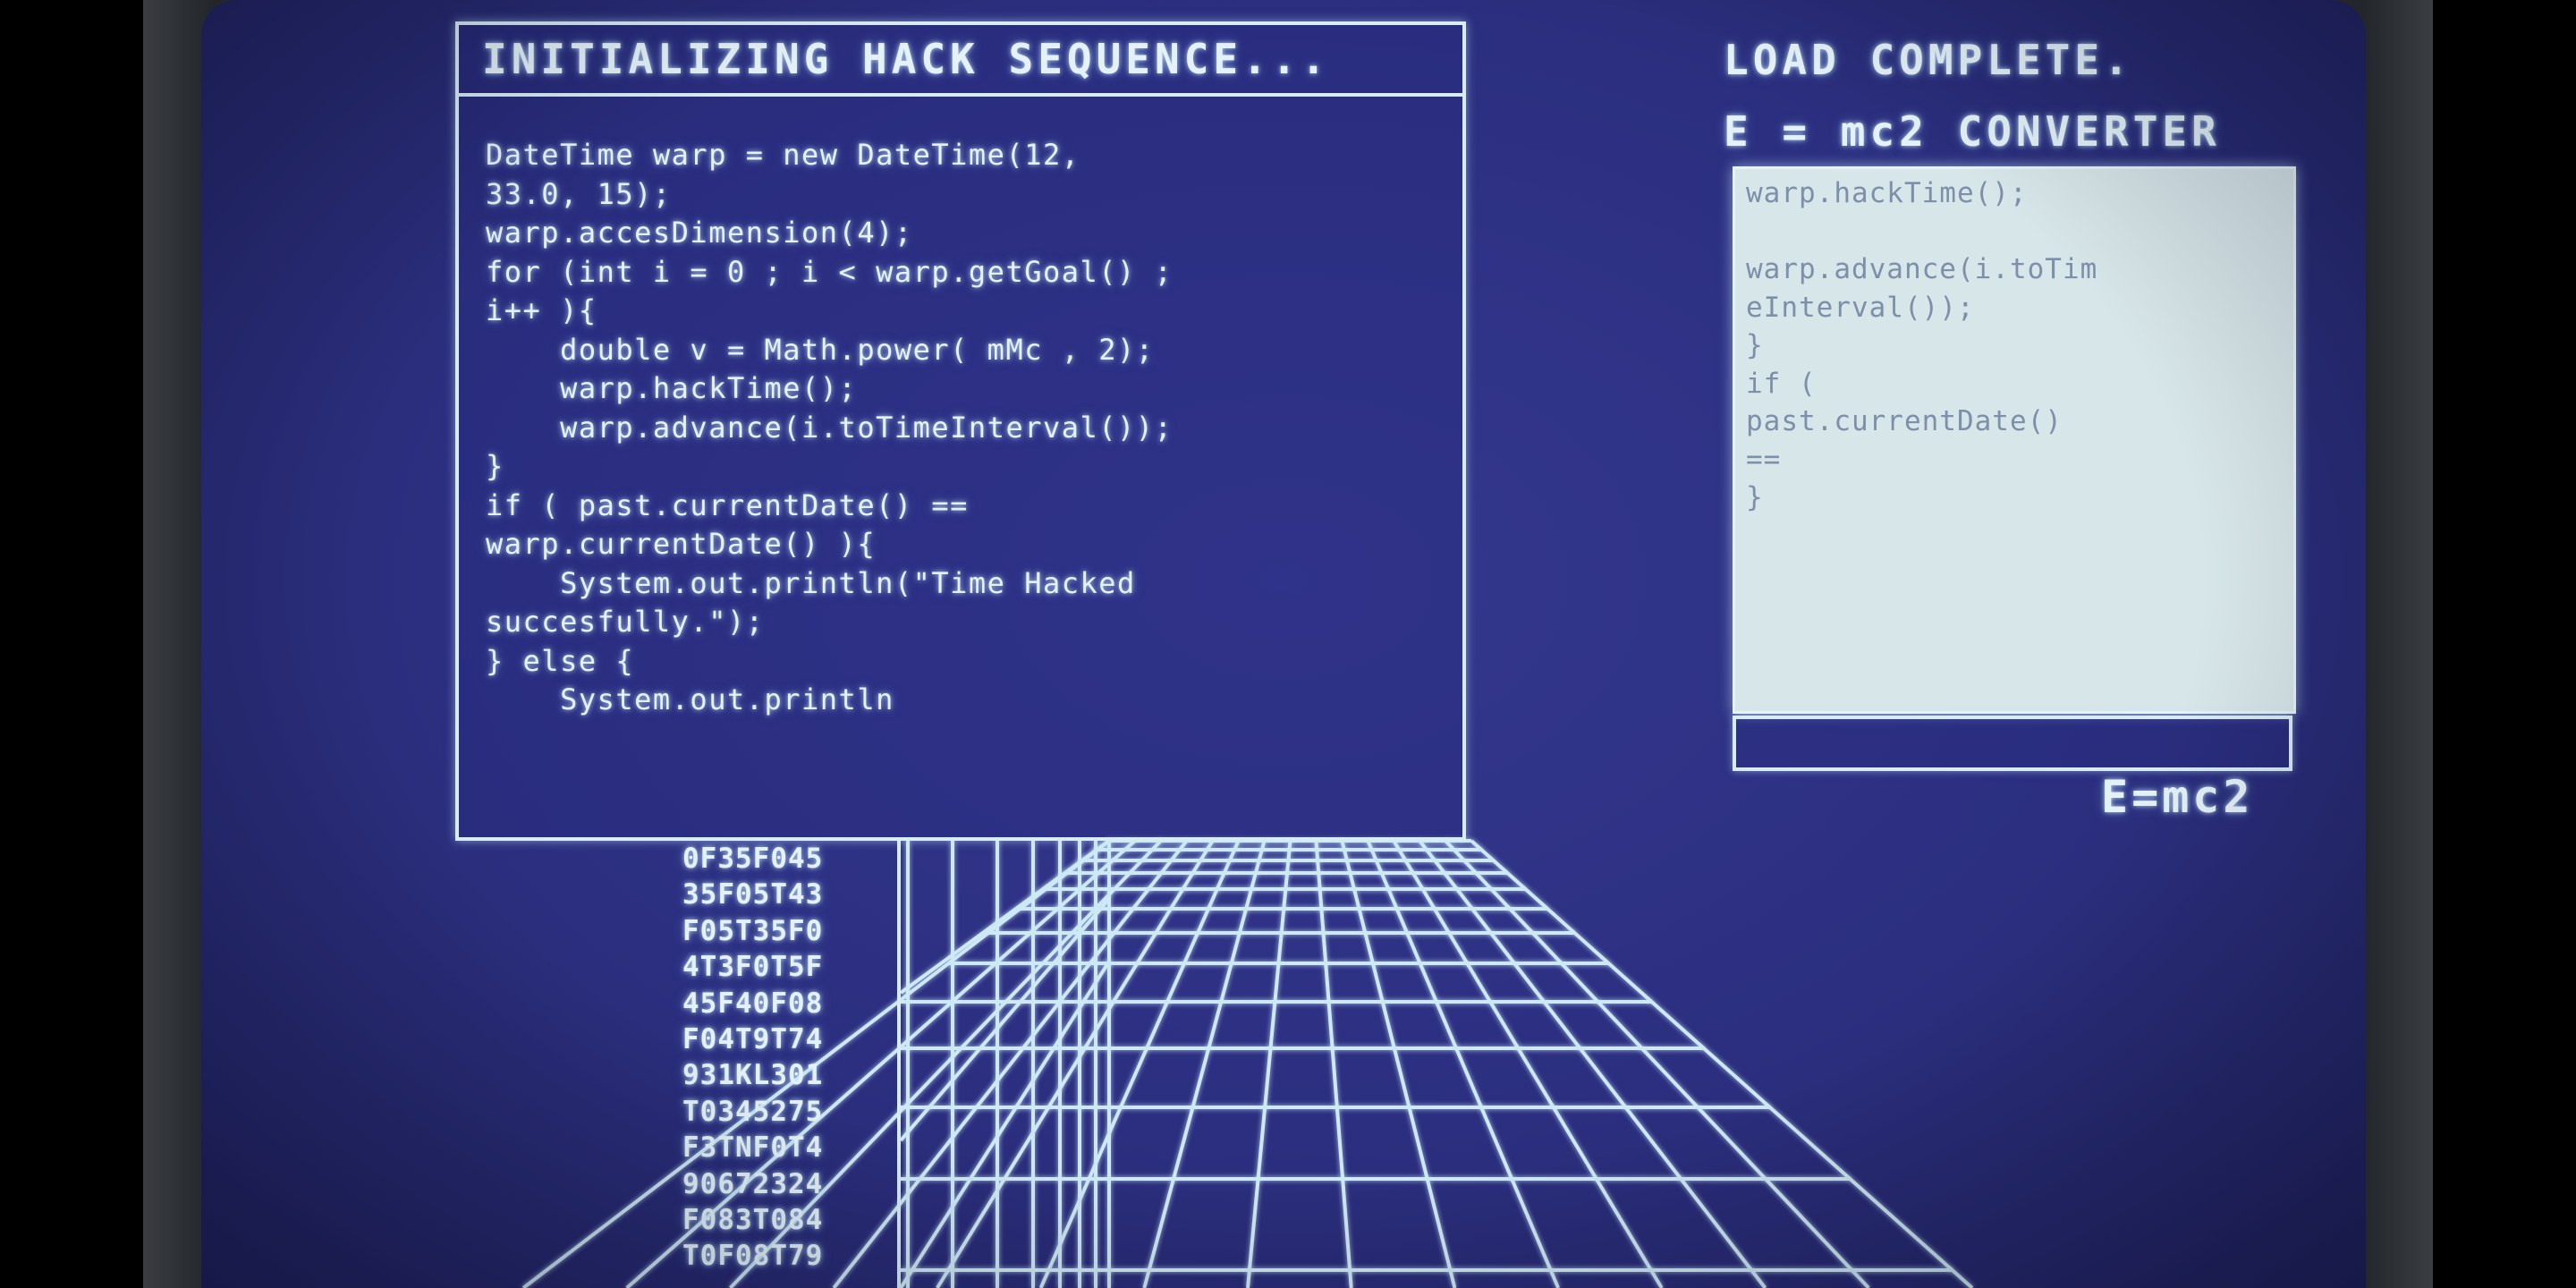  Describe the element at coordinates (1928, 60) in the screenshot. I see `load-status-text: LOAD COMPLETE.` at that location.